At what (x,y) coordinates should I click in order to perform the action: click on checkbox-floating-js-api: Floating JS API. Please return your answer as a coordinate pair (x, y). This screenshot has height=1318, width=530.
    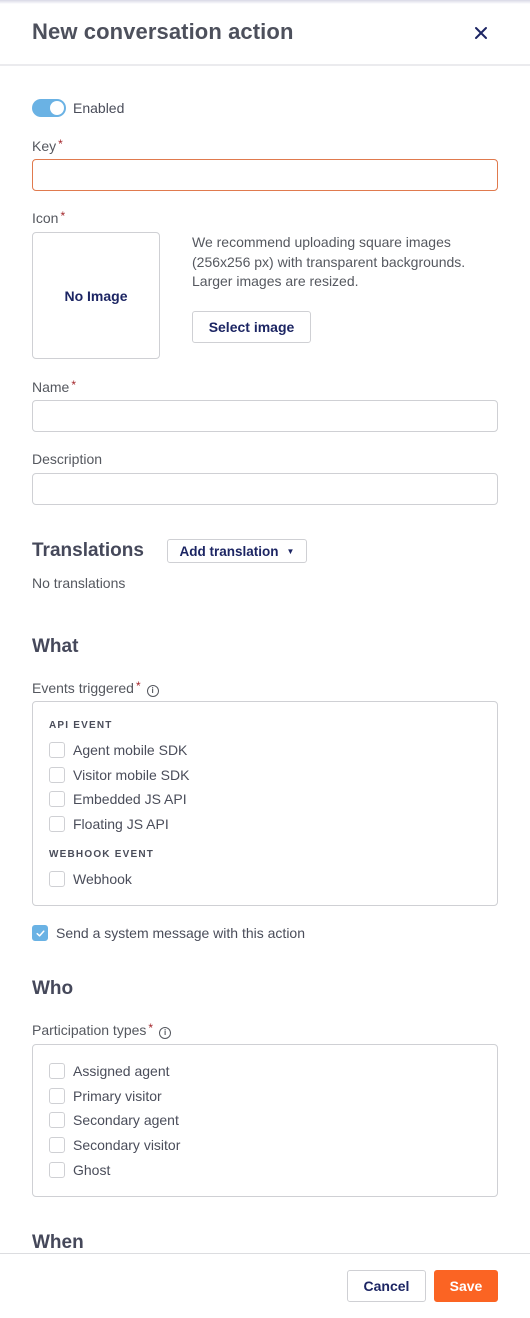
    Looking at the image, I should click on (109, 824).